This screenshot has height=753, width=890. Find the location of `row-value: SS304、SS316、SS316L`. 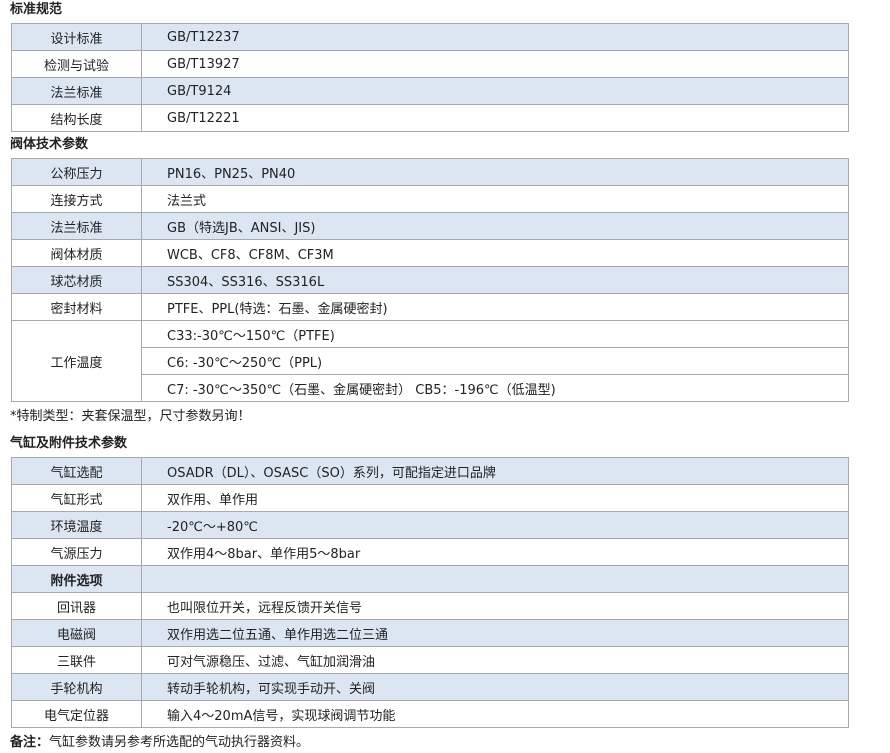

row-value: SS304、SS316、SS316L is located at coordinates (495, 280).